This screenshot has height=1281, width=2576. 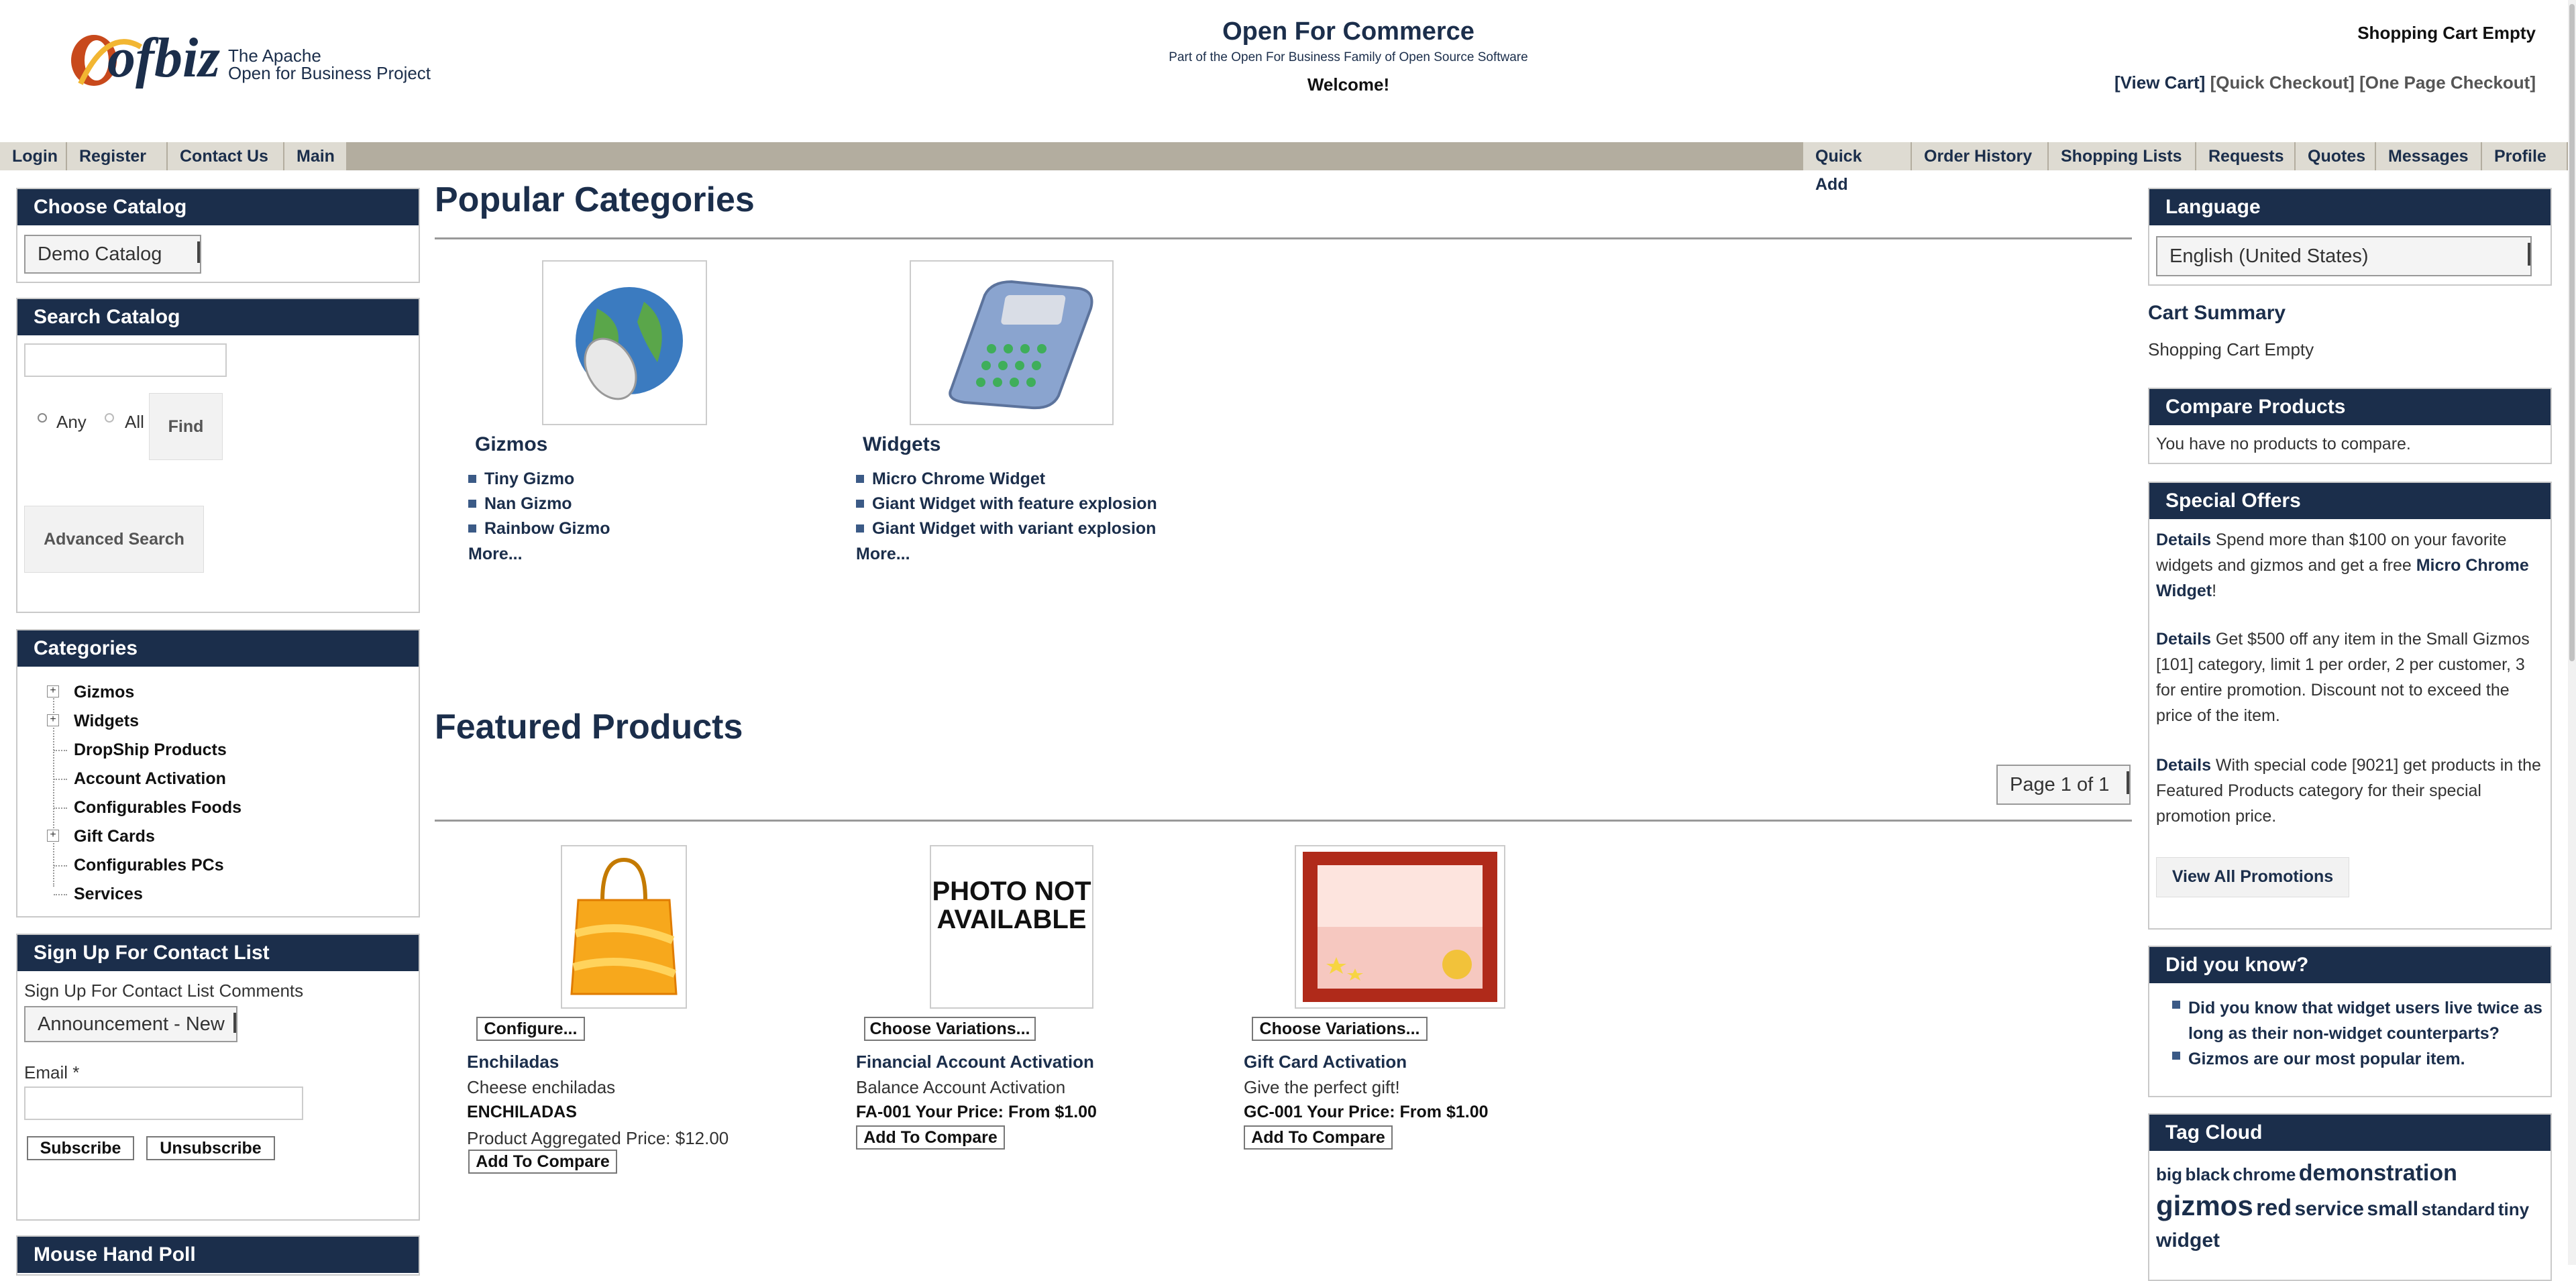 What do you see at coordinates (2122, 156) in the screenshot?
I see `nav-shopping-lists: Shopping Lists` at bounding box center [2122, 156].